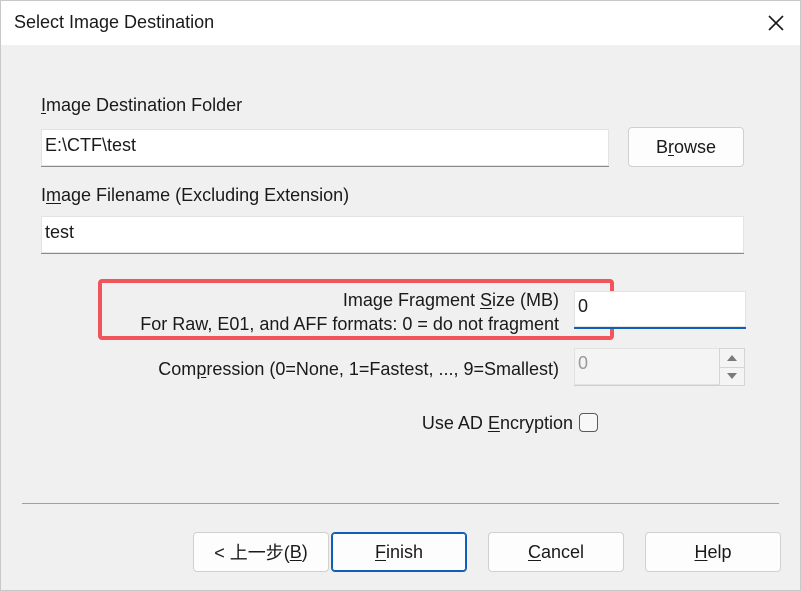  I want to click on cancel-button: Cancel, so click(556, 552).